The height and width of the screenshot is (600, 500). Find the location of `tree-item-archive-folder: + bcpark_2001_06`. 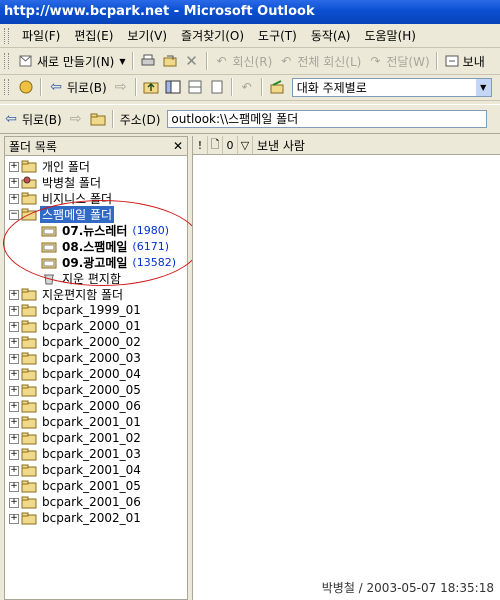

tree-item-archive-folder: + bcpark_2001_06 is located at coordinates (96, 502).